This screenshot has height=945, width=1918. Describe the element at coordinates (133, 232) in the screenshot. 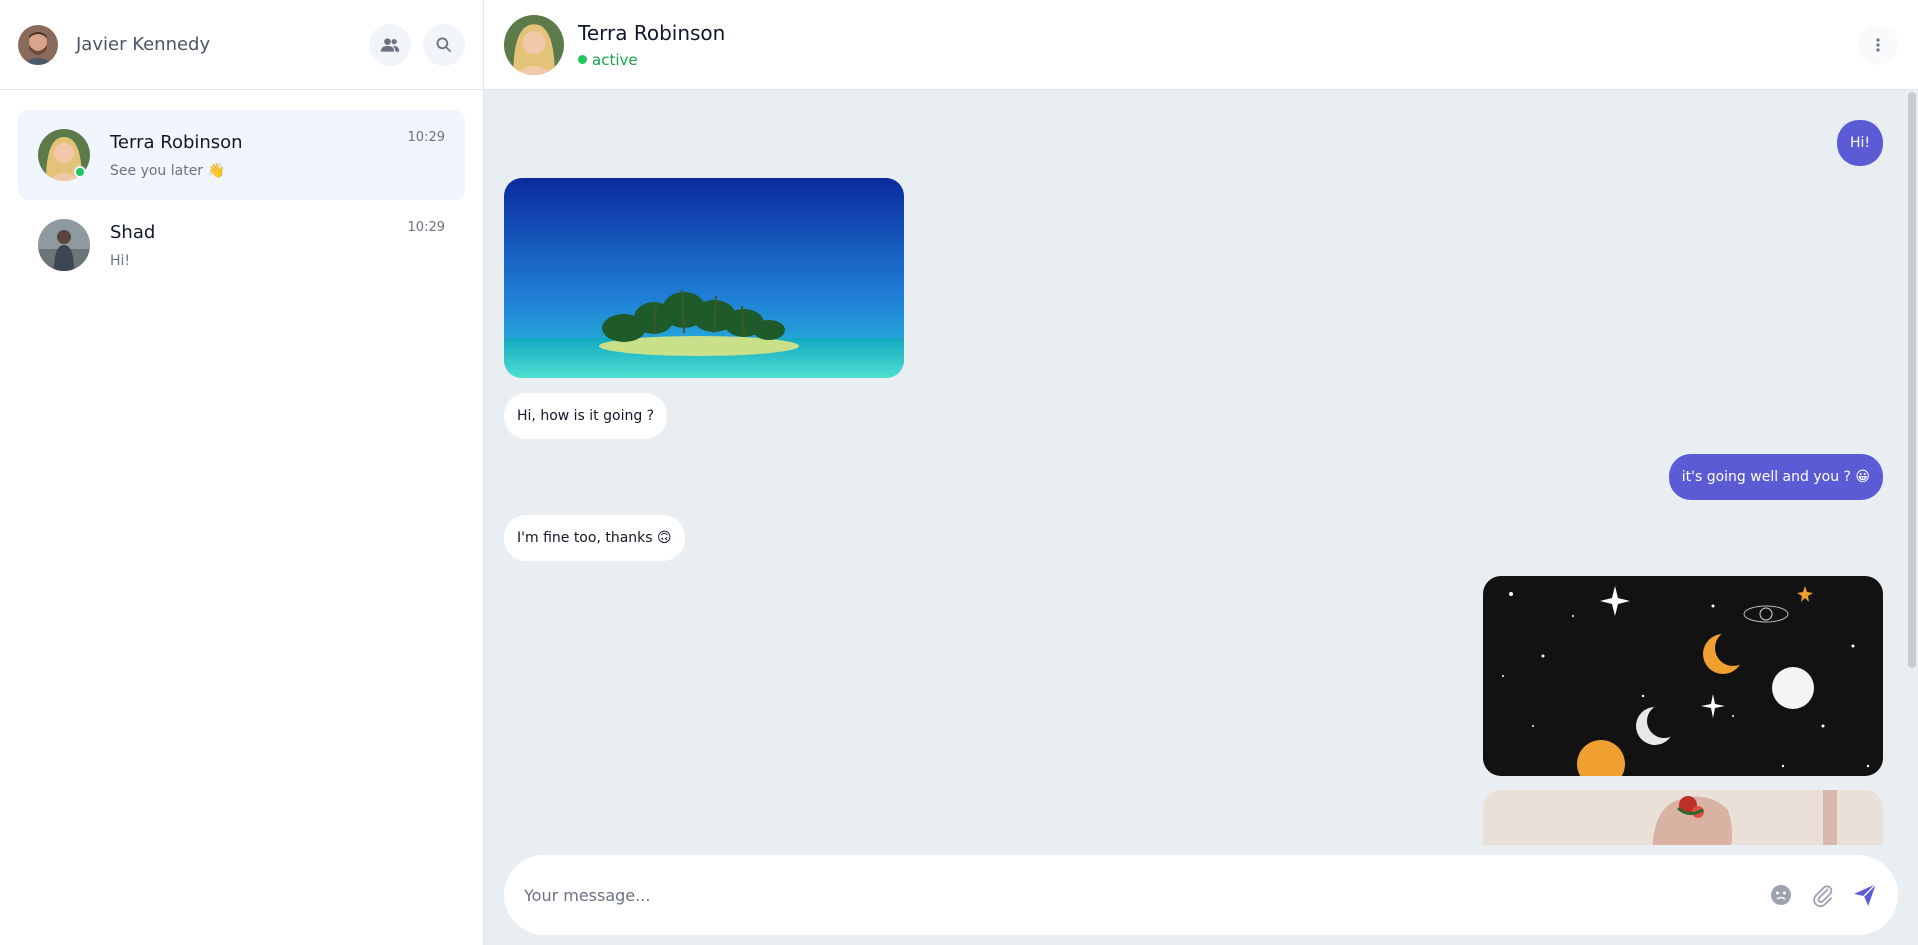

I see `conversation-name: Shad` at that location.